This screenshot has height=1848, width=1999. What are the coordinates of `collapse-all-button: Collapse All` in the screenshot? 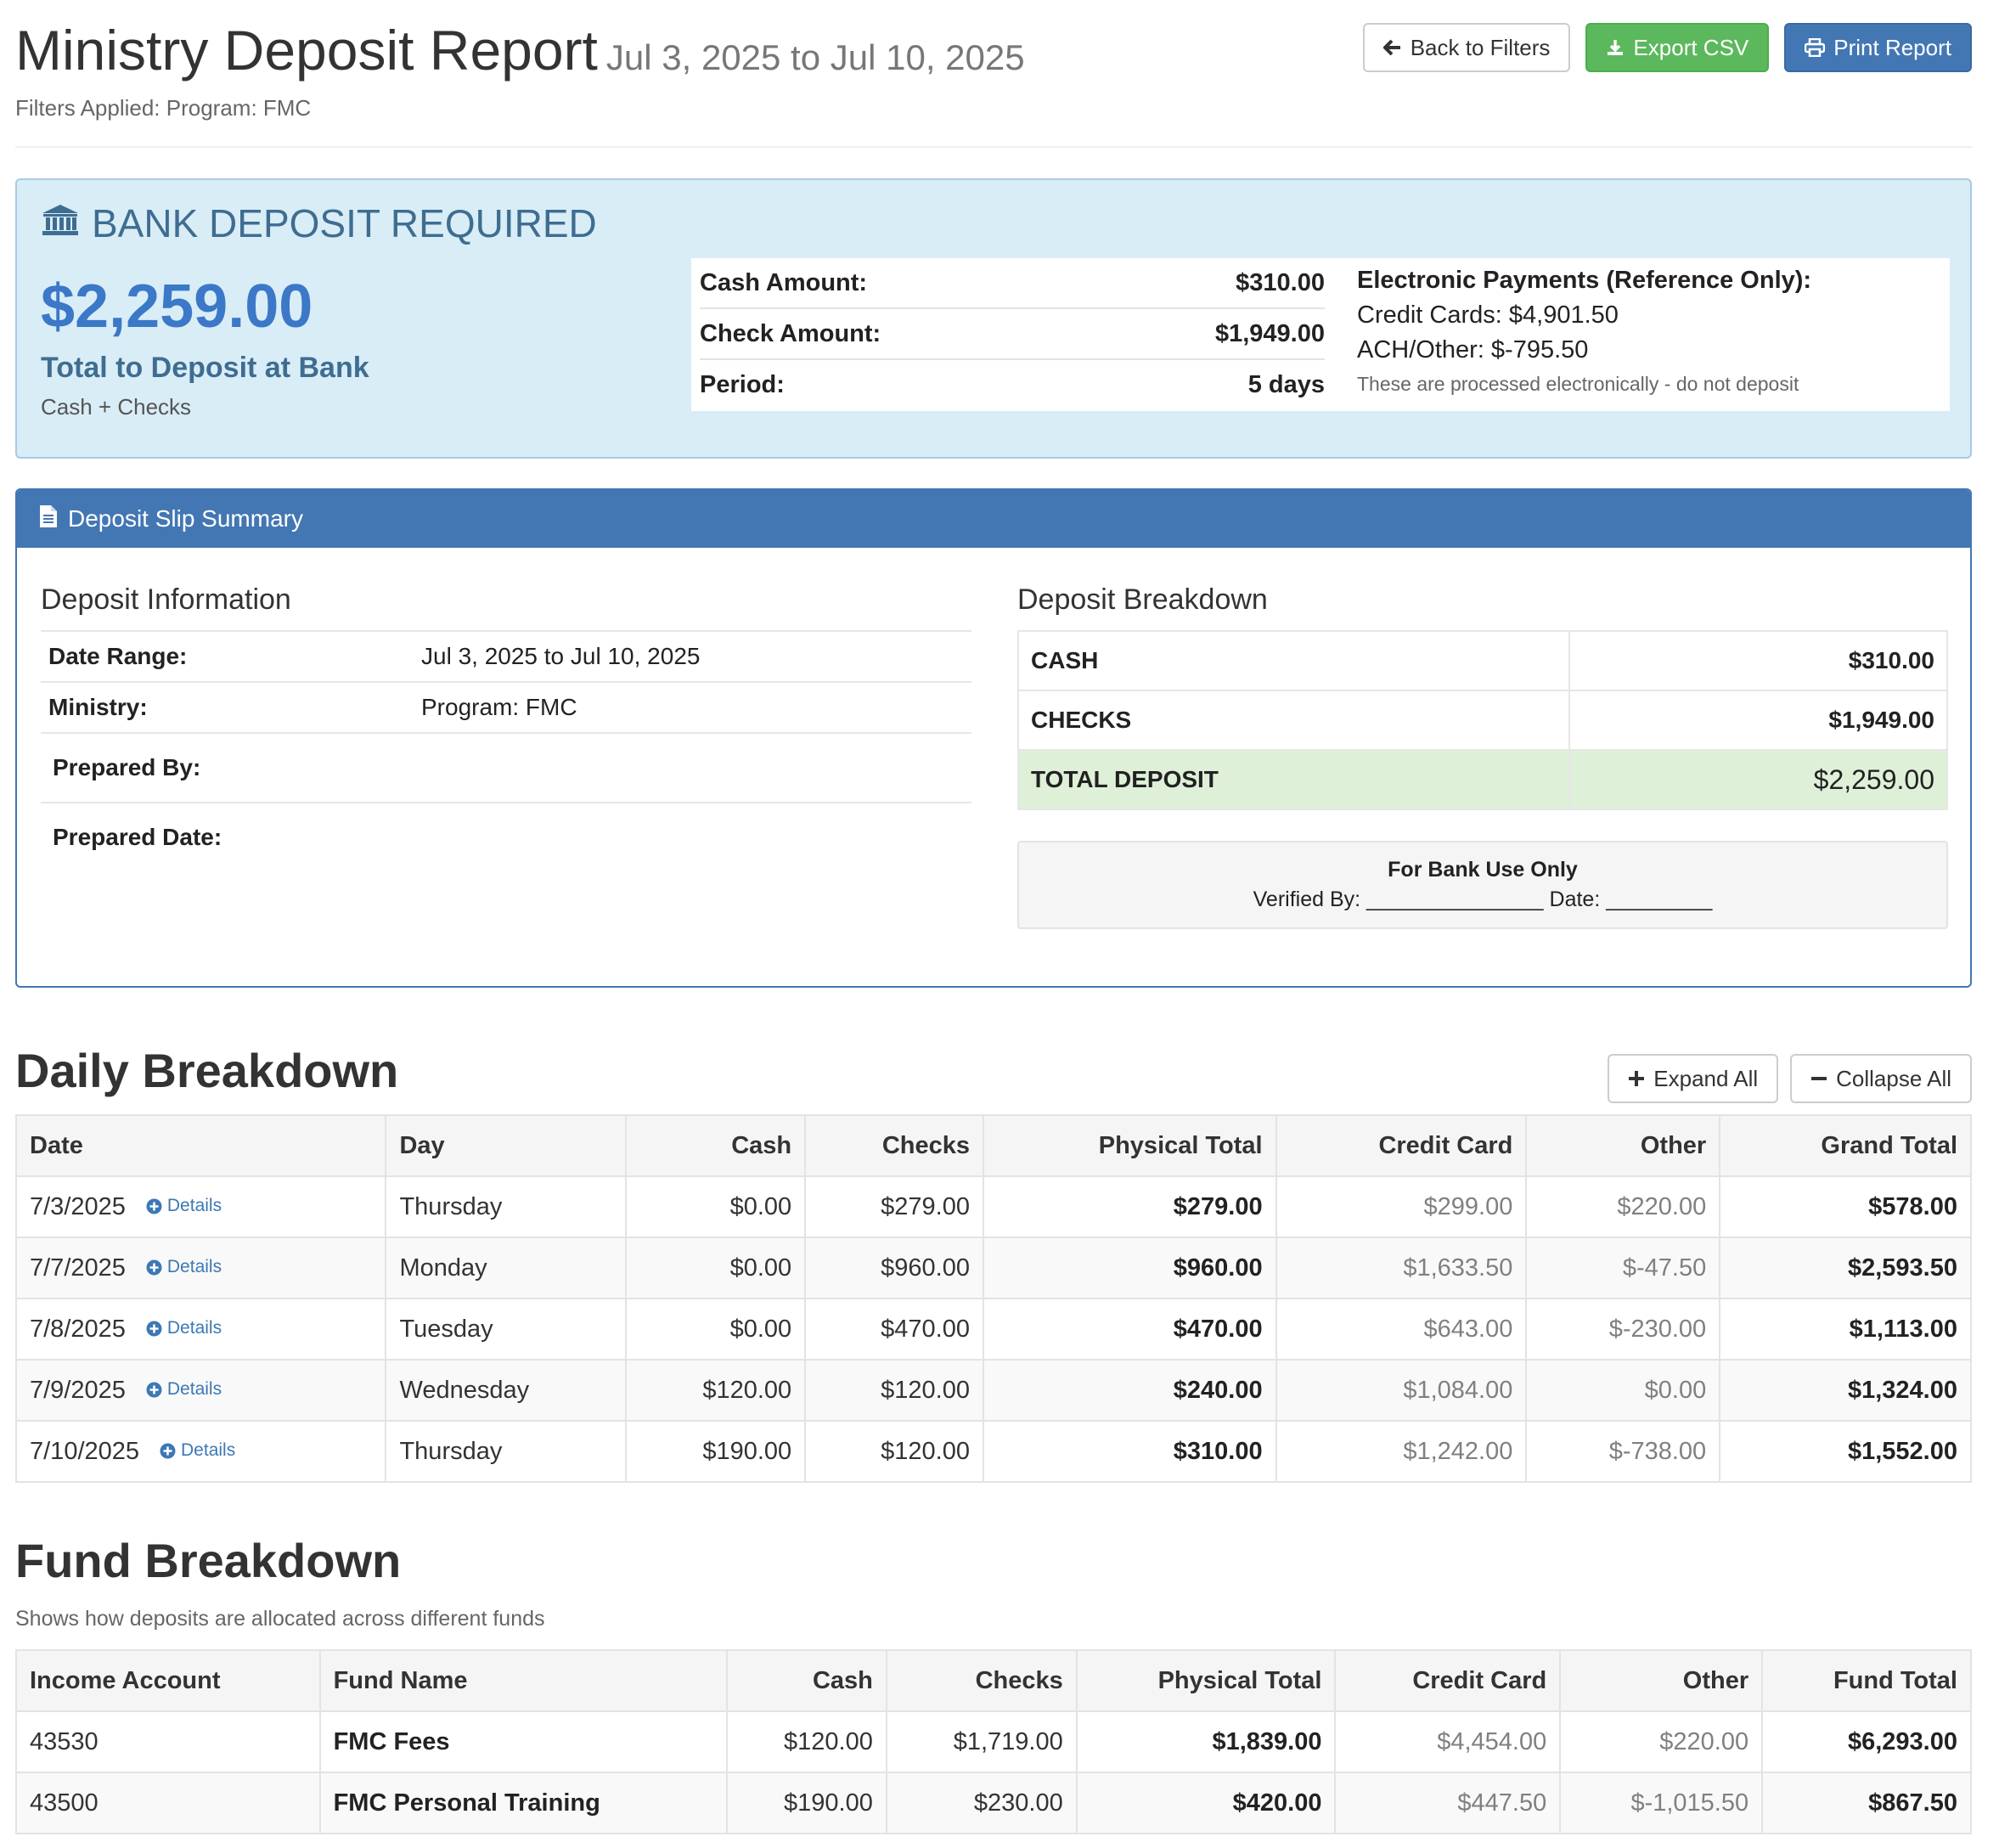 It's located at (1881, 1078).